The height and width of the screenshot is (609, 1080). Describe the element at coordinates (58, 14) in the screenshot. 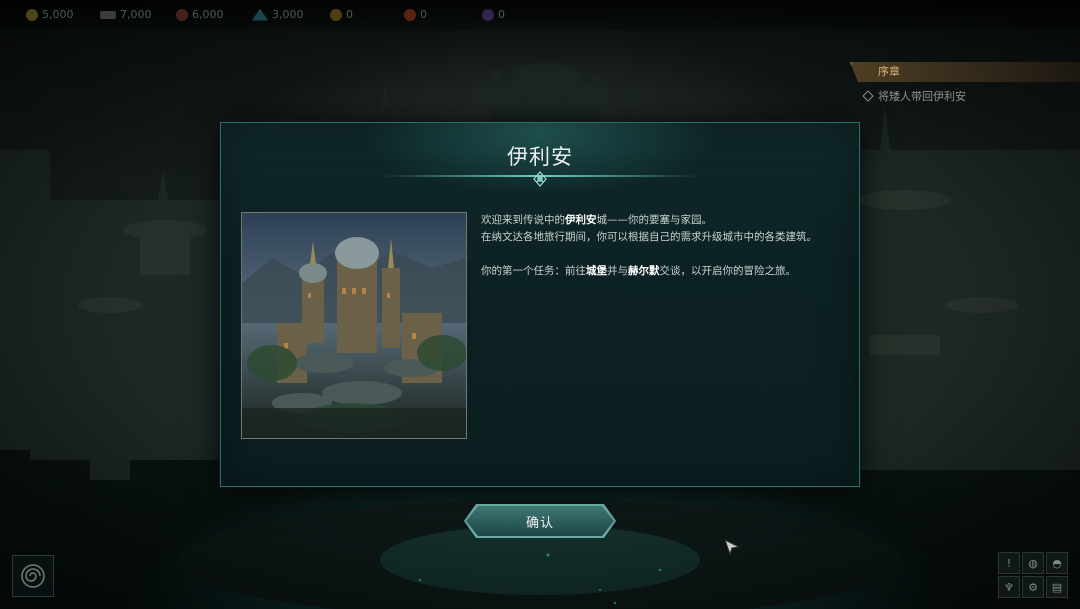

I see `resource-value: 5,000` at that location.